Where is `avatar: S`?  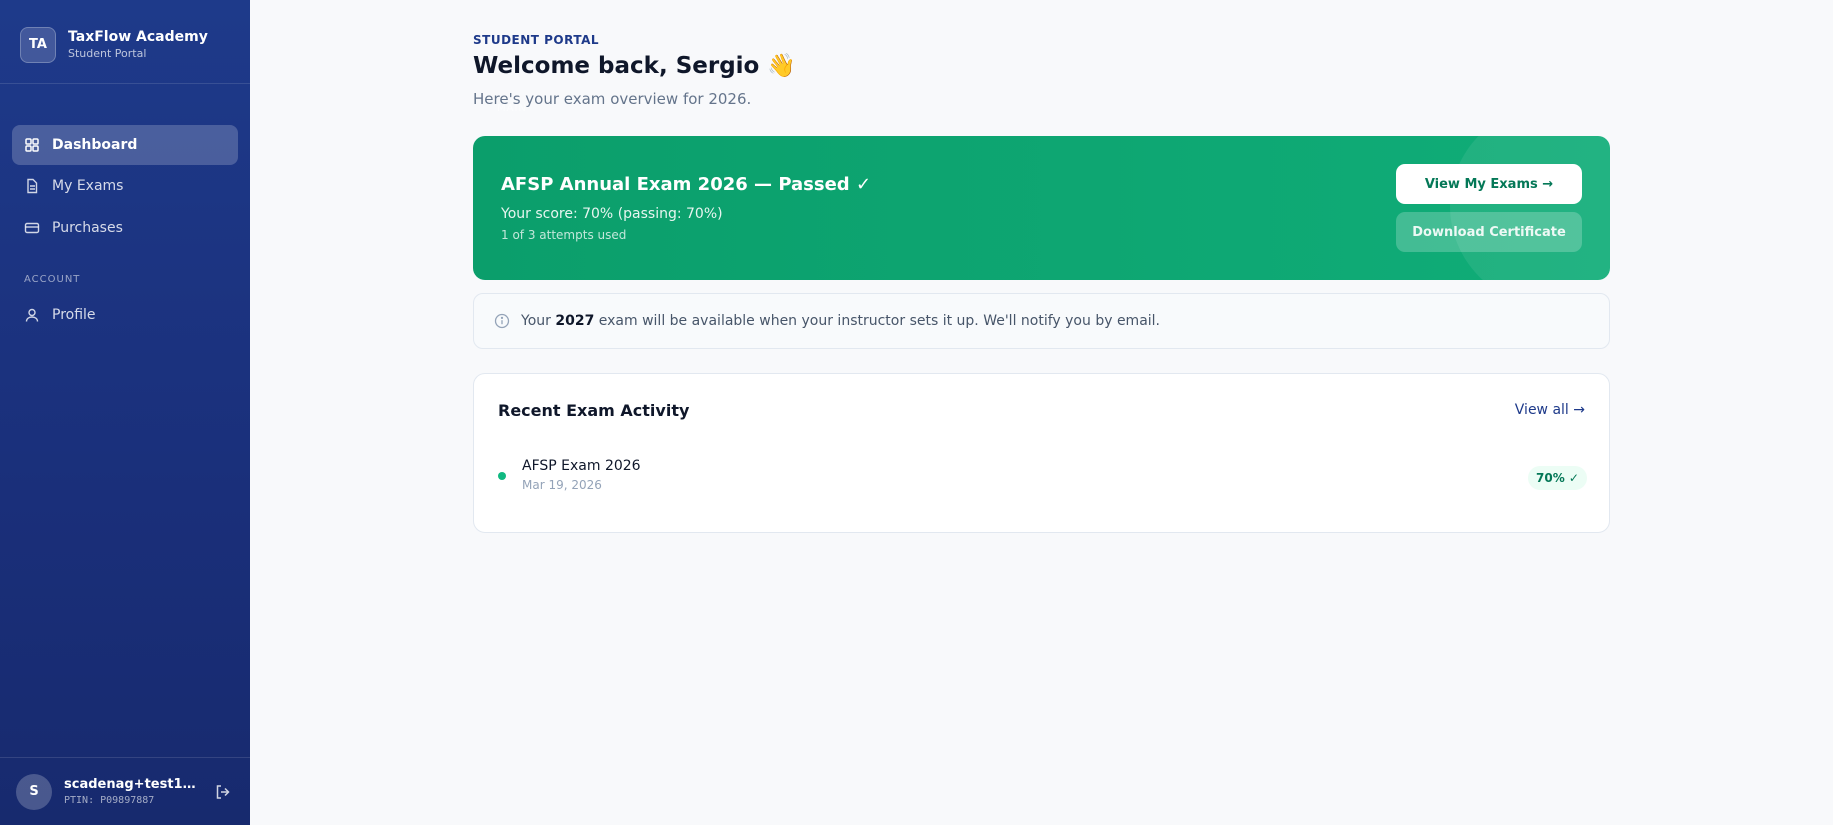
avatar: S is located at coordinates (34, 791).